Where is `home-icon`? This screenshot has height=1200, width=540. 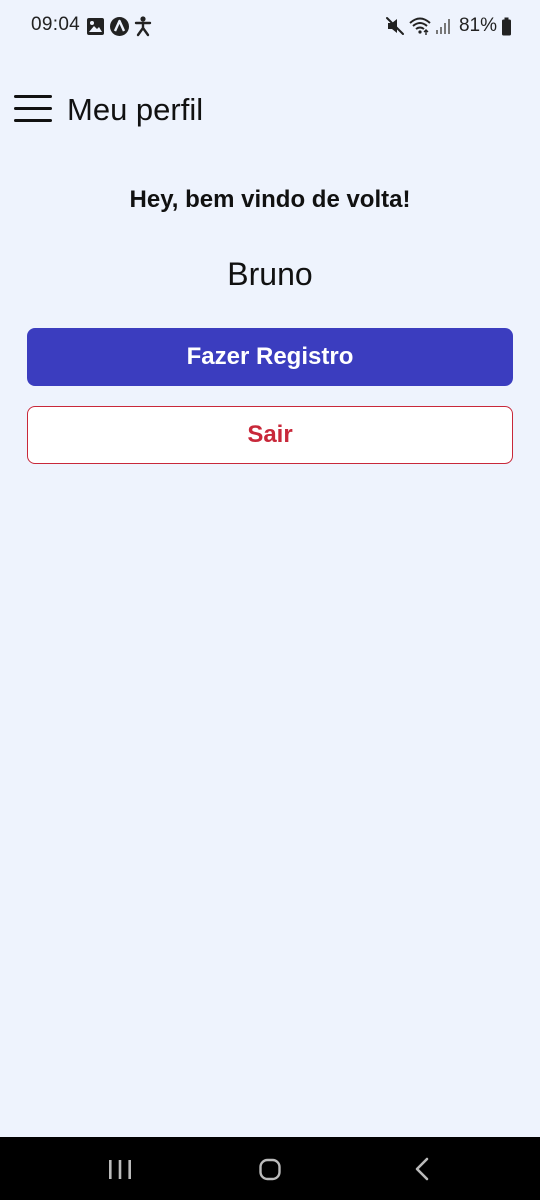
home-icon is located at coordinates (270, 1169).